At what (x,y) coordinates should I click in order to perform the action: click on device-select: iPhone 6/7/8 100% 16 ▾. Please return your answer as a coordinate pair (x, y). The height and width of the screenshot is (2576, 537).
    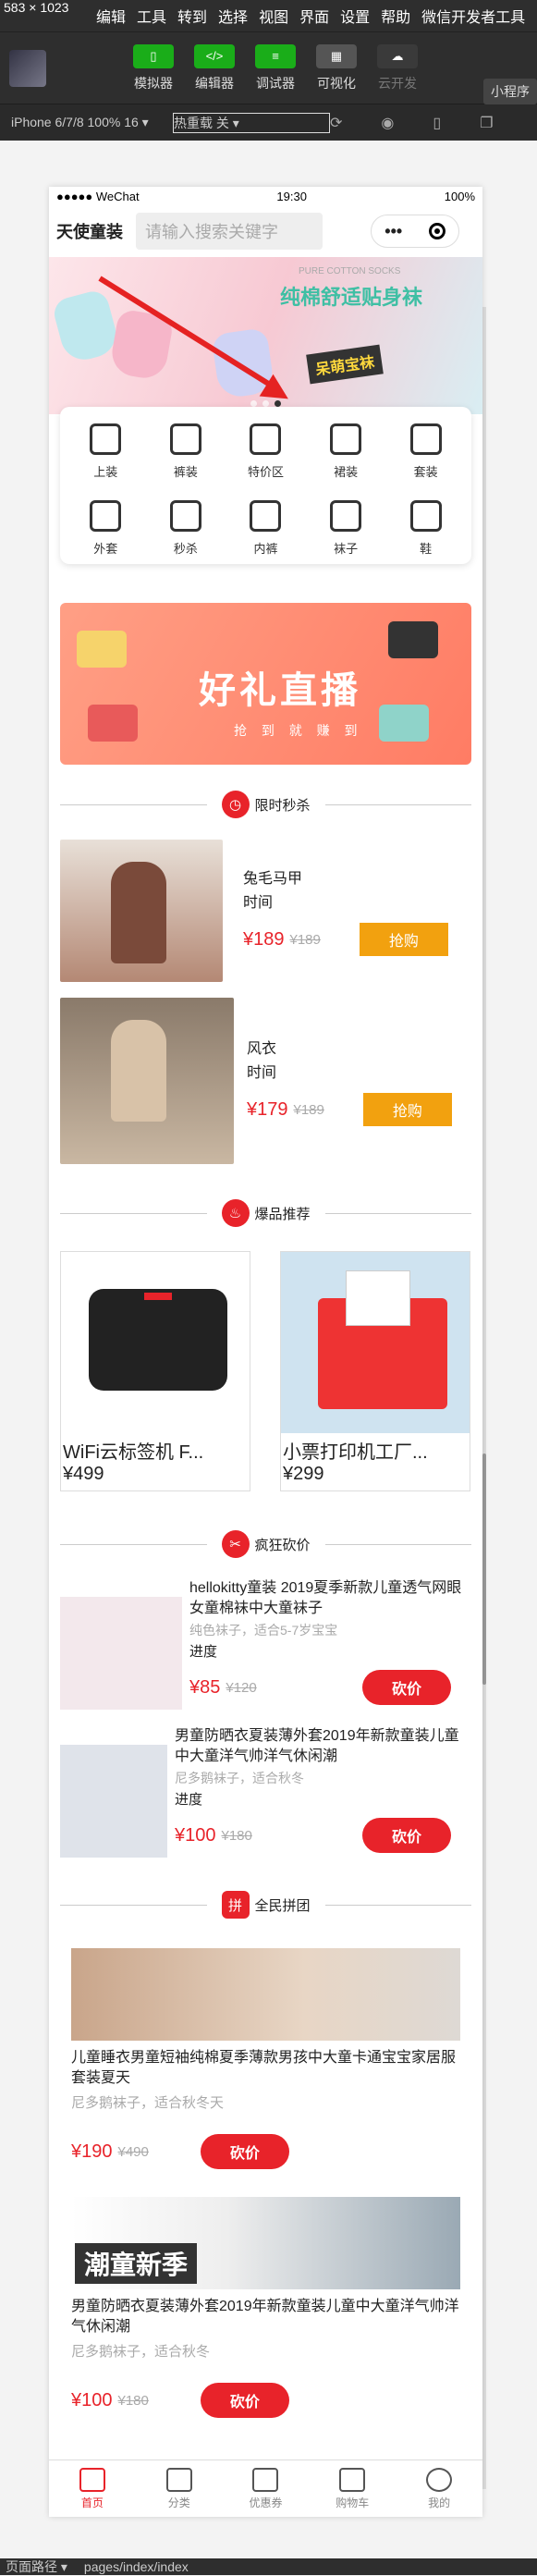
    Looking at the image, I should click on (92, 122).